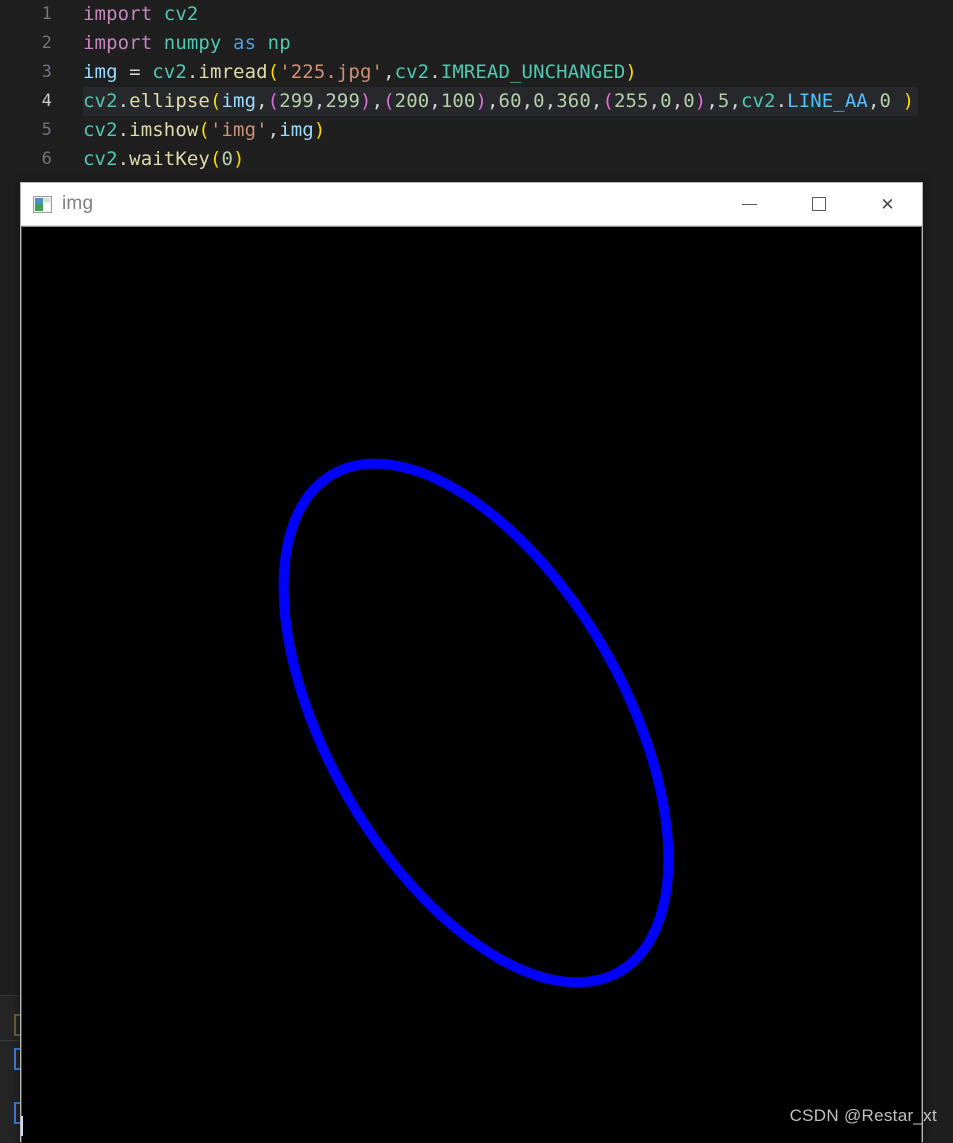 The height and width of the screenshot is (1143, 953). Describe the element at coordinates (331, 72) in the screenshot. I see `code-token: '225.jpg'` at that location.